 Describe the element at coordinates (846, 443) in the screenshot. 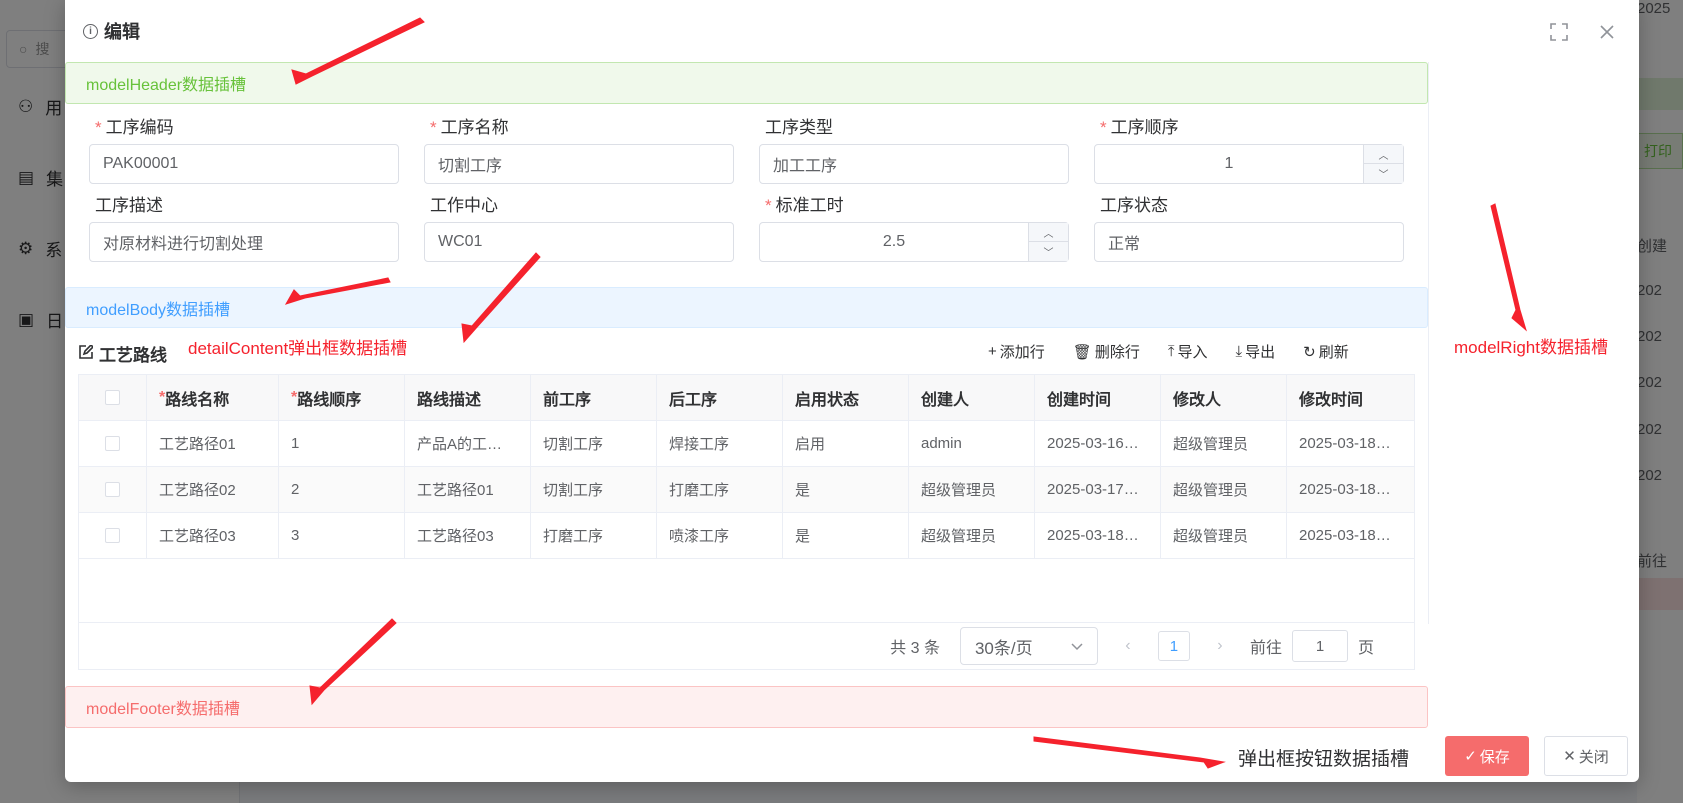

I see `table-cell: 启用` at that location.